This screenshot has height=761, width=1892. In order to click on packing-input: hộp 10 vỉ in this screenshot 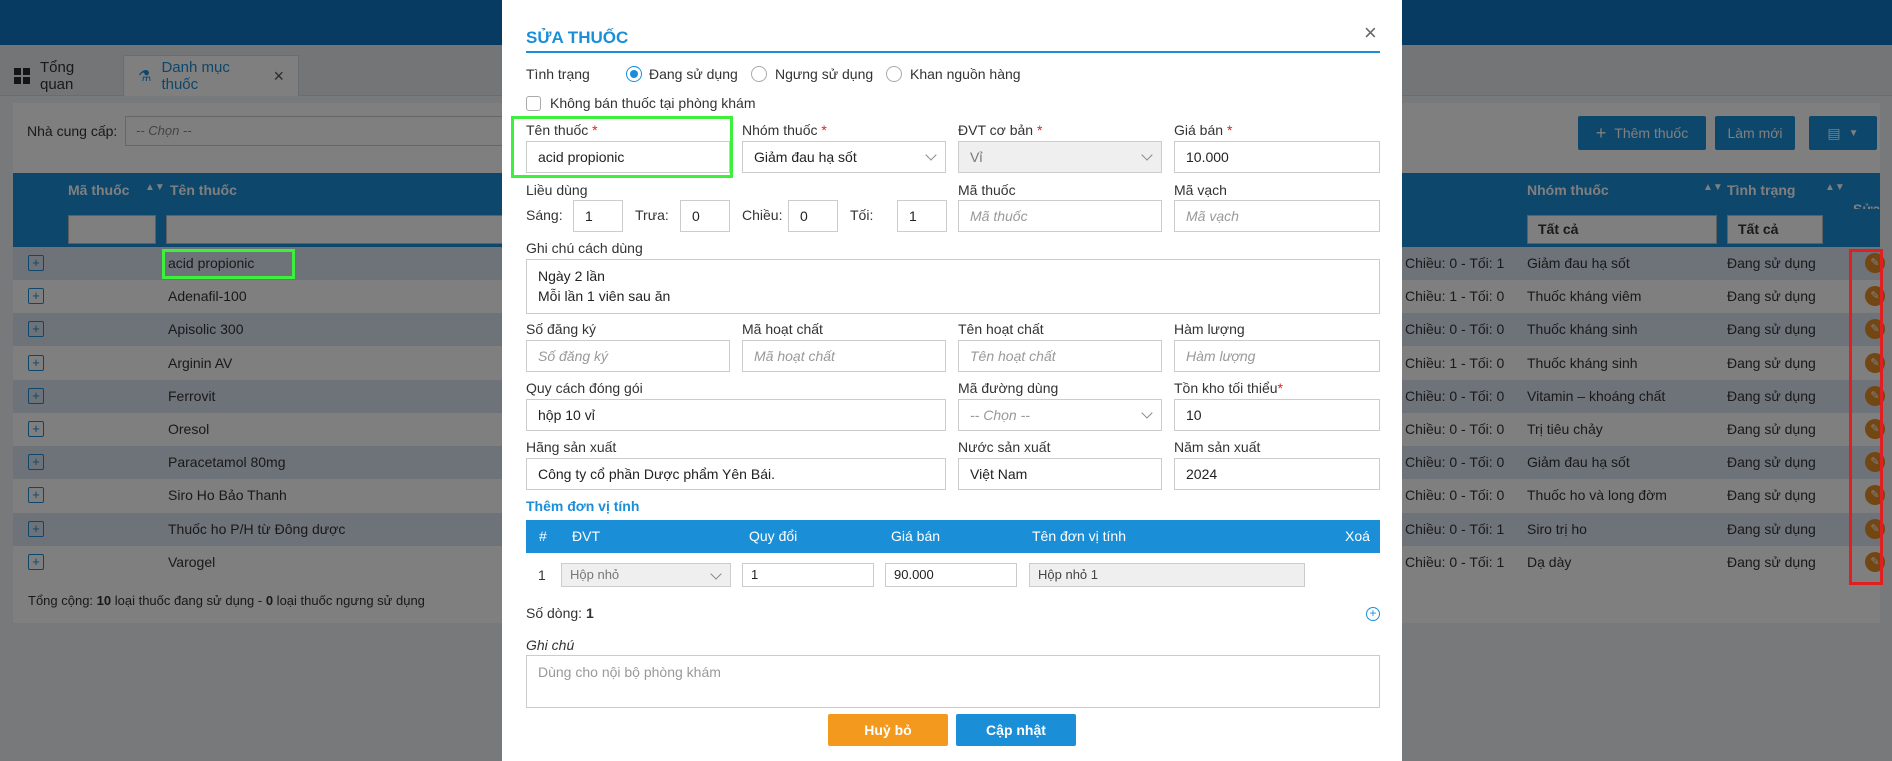, I will do `click(736, 415)`.